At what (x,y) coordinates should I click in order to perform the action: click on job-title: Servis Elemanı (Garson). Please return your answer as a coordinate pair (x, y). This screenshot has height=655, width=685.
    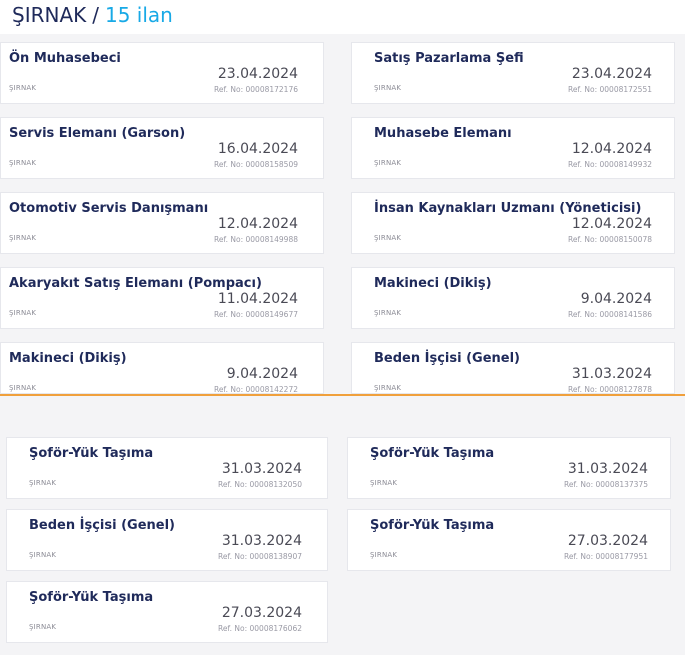
    Looking at the image, I should click on (97, 133).